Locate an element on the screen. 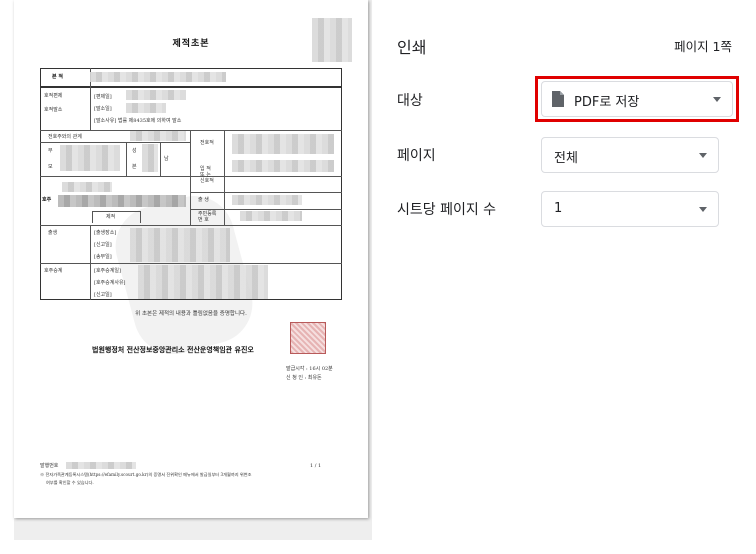 This screenshot has height=554, width=756. page-indicator: 1 / 1 is located at coordinates (316, 466).